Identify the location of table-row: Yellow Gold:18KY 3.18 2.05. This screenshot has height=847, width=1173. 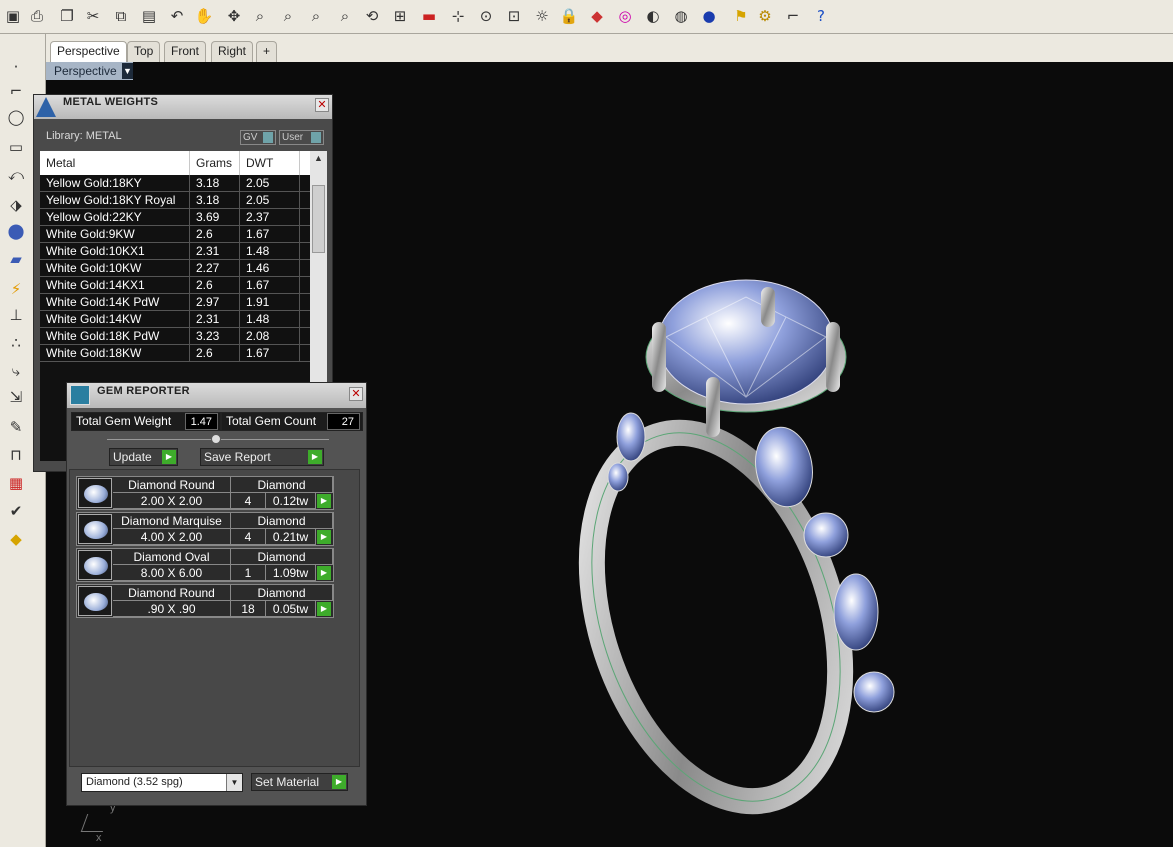
(175, 183).